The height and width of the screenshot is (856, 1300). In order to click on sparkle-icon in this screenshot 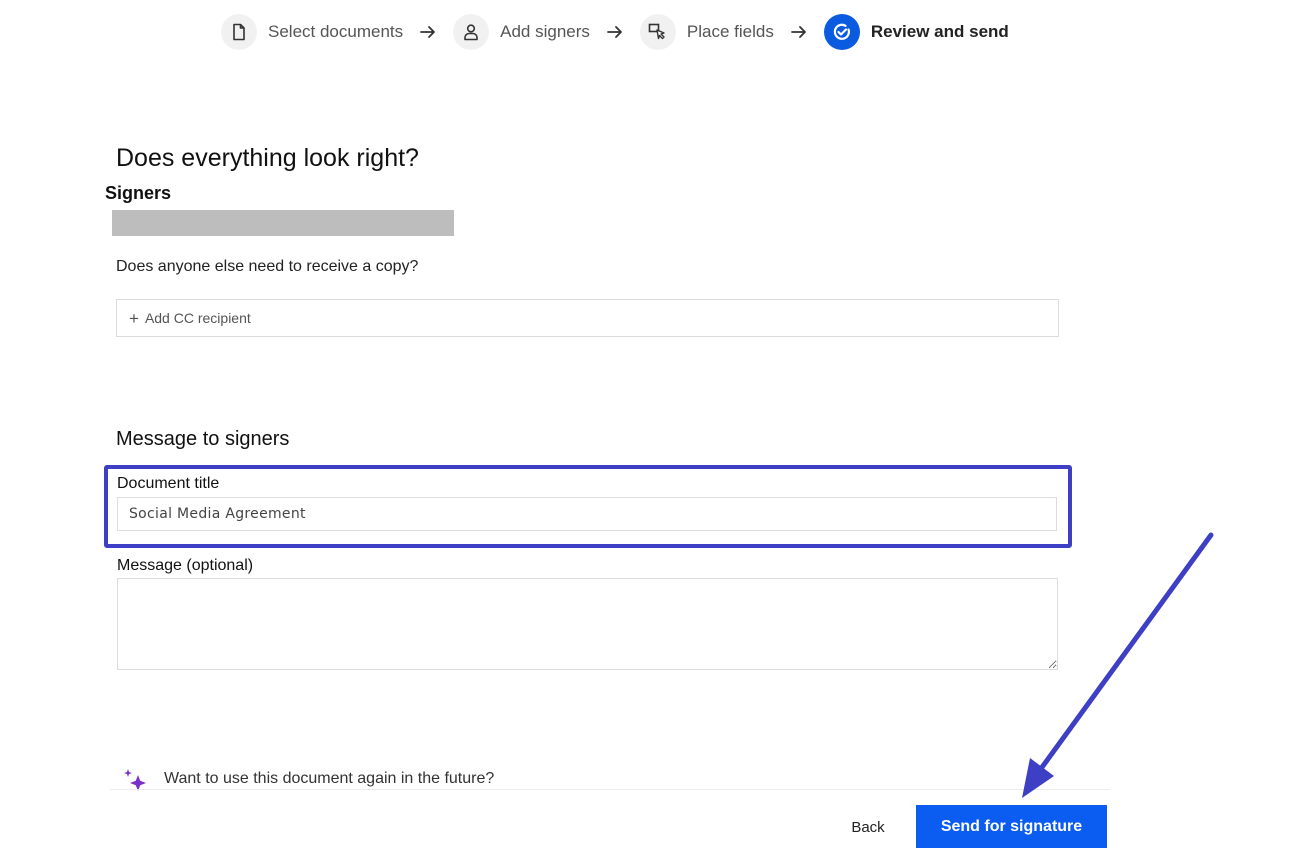, I will do `click(135, 780)`.